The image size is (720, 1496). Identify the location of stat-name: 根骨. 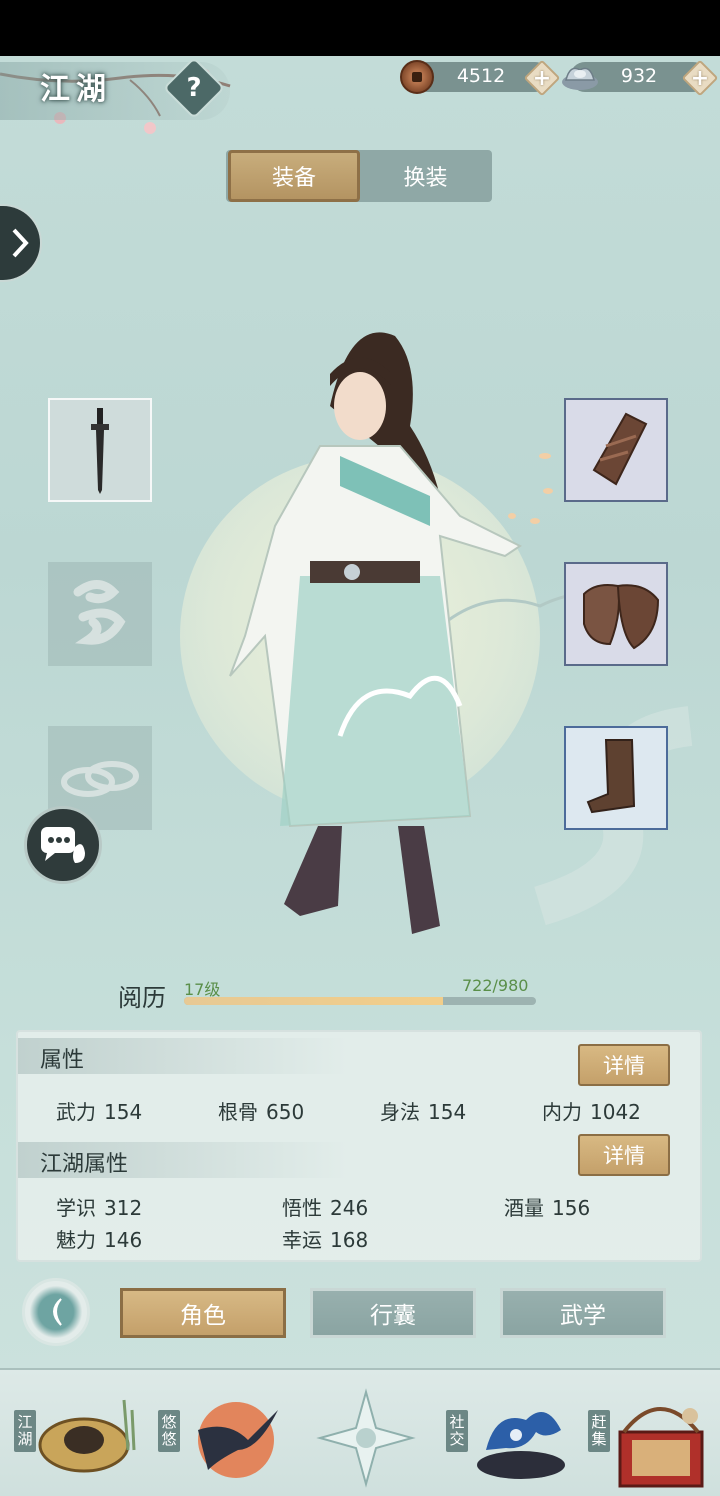
(238, 1112).